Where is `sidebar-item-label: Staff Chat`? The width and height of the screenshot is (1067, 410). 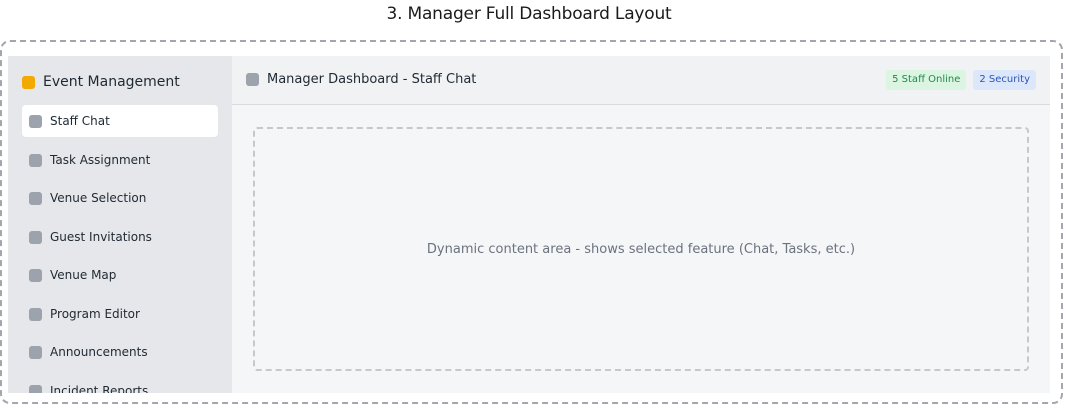
sidebar-item-label: Staff Chat is located at coordinates (80, 121).